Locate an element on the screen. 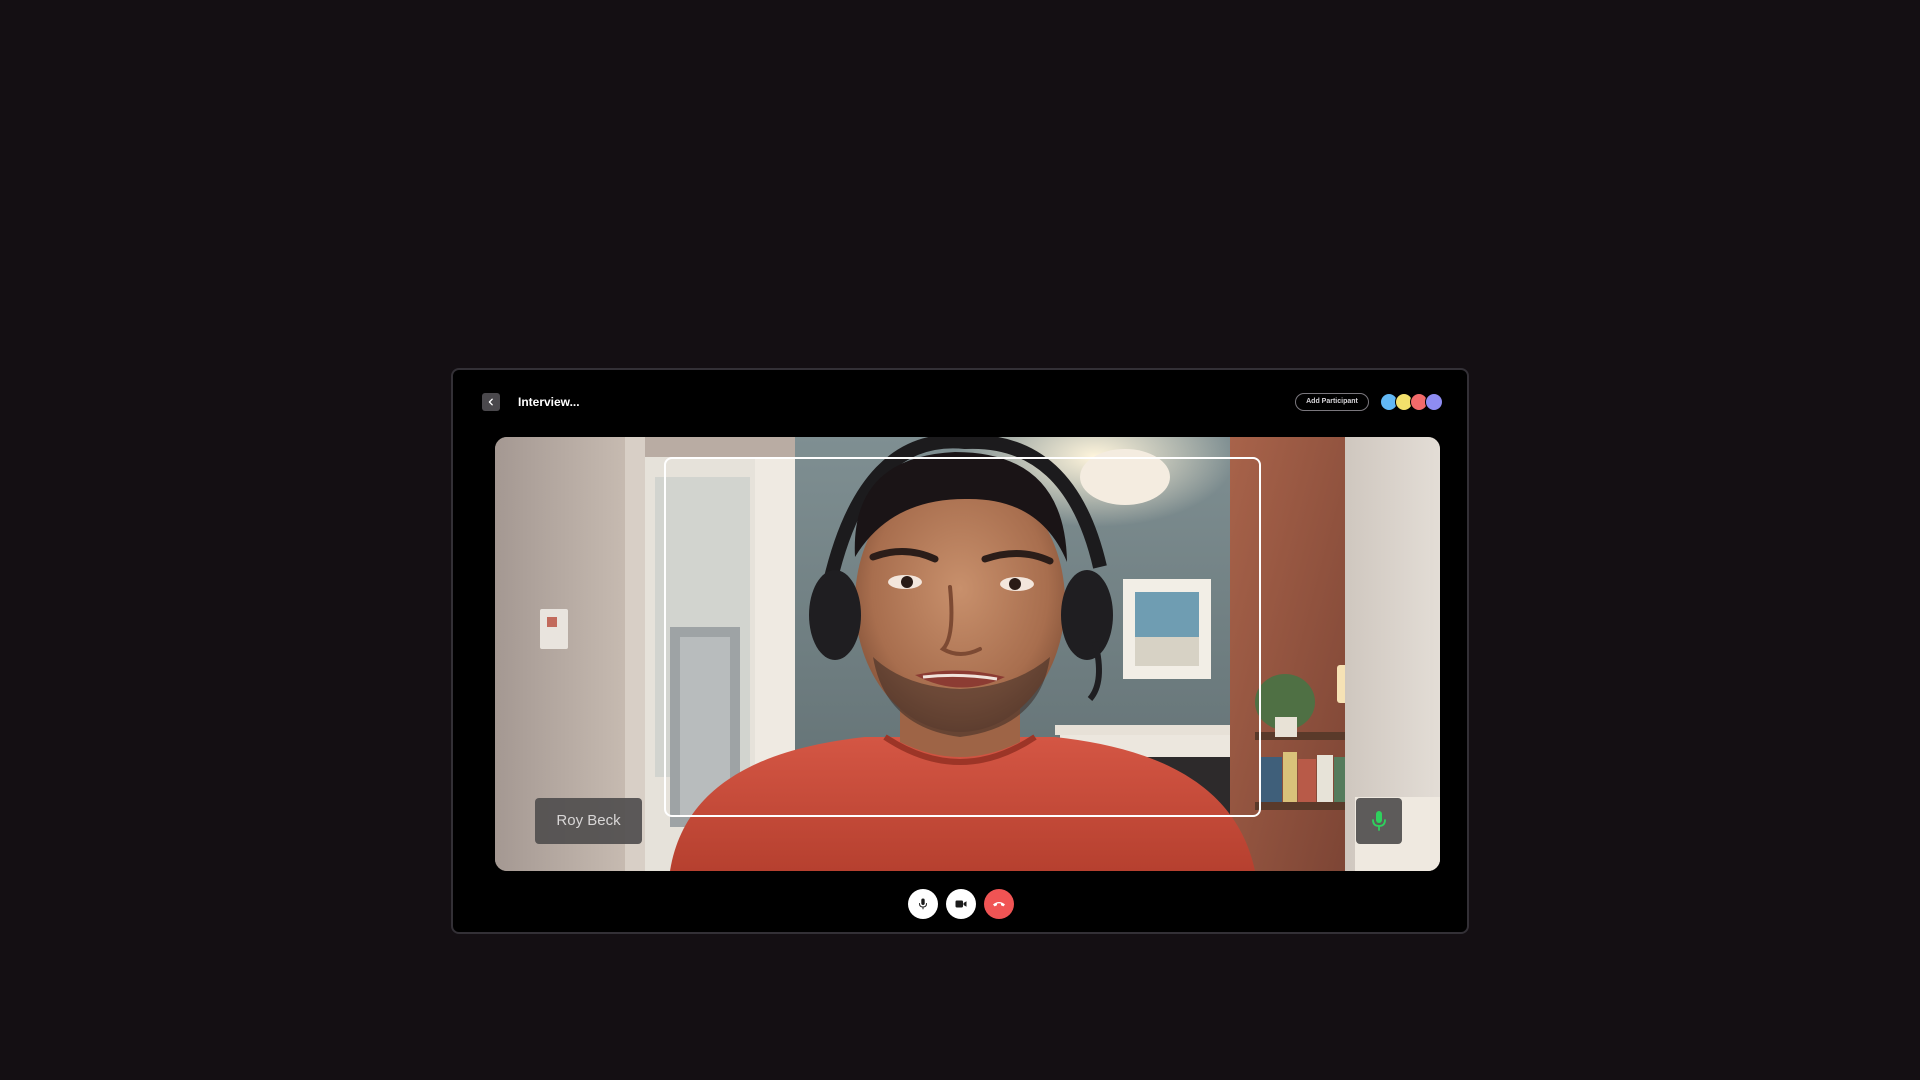 The height and width of the screenshot is (1080, 1920). video-camera-icon is located at coordinates (961, 904).